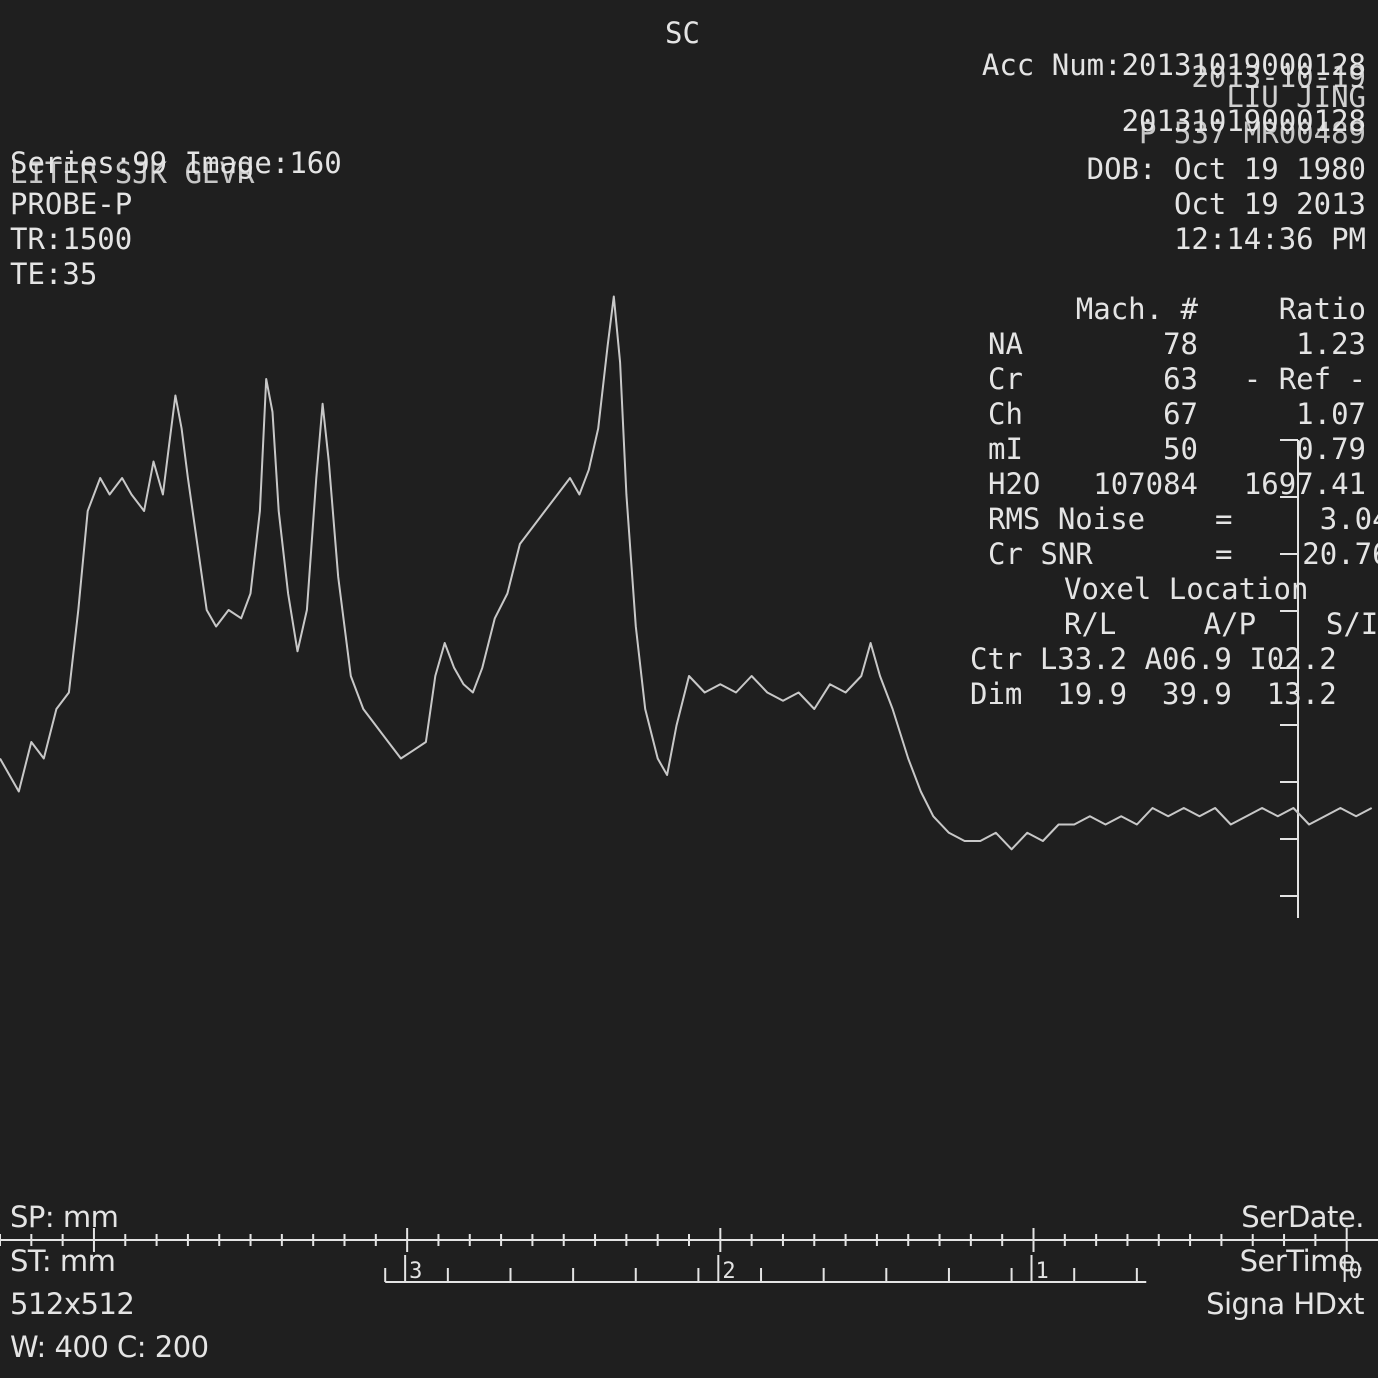  Describe the element at coordinates (728, 1271) in the screenshot. I see `tick-label: 2` at that location.